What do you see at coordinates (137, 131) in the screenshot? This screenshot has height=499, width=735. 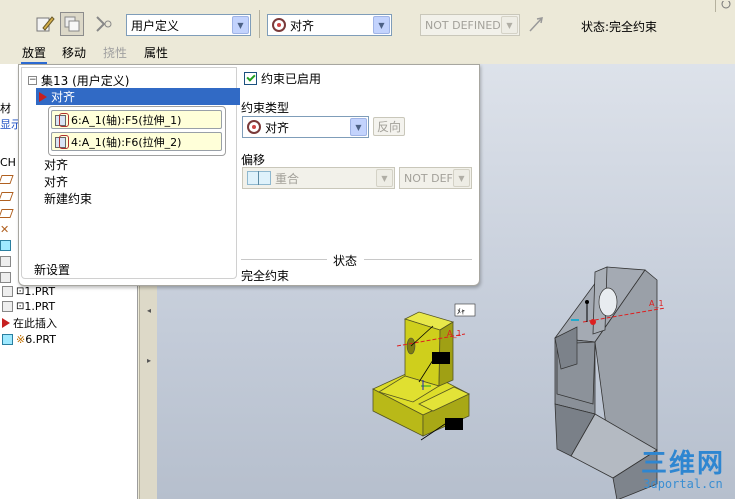 I see `reference-collector: 6:A_1(轴):F5(拉伸_1) 4:A_1(轴):F6(拉伸_2)` at bounding box center [137, 131].